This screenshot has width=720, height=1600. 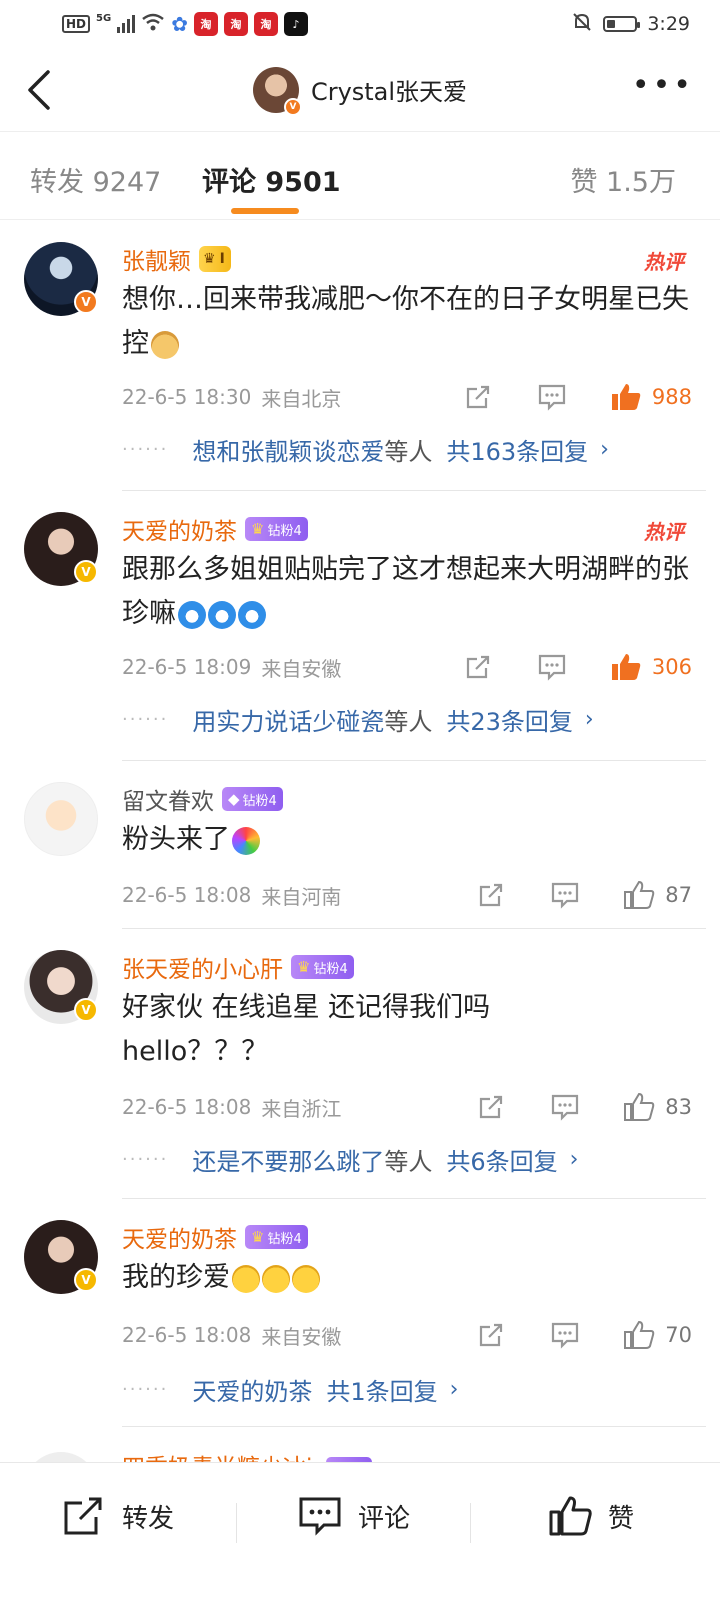 I want to click on author-header: V Crystal张天爱, so click(x=359, y=91).